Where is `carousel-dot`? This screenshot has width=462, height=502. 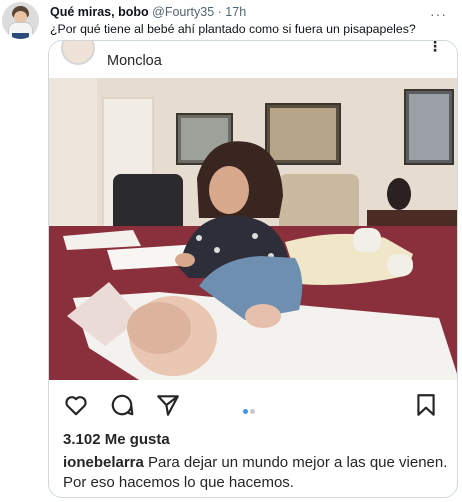 carousel-dot is located at coordinates (252, 411).